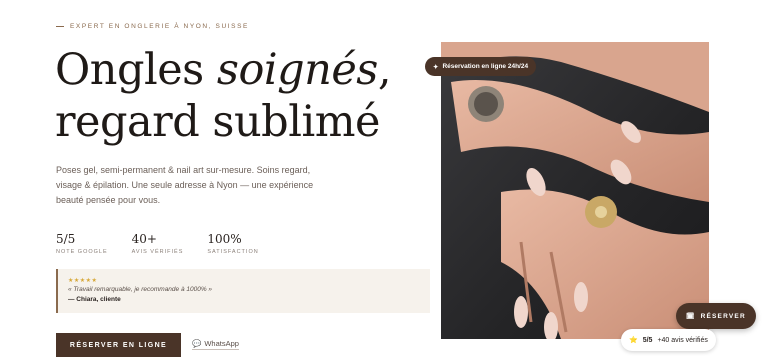 The width and height of the screenshot is (768, 360). I want to click on hero-title-part1: Ongles, so click(136, 70).